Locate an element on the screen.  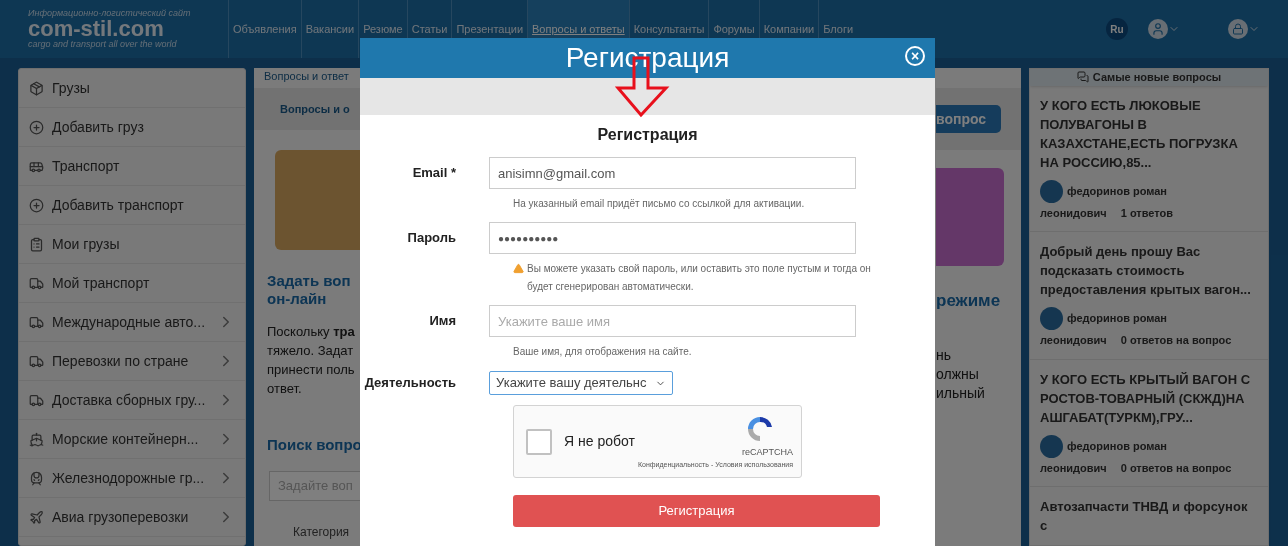
user-icon is located at coordinates (1158, 29).